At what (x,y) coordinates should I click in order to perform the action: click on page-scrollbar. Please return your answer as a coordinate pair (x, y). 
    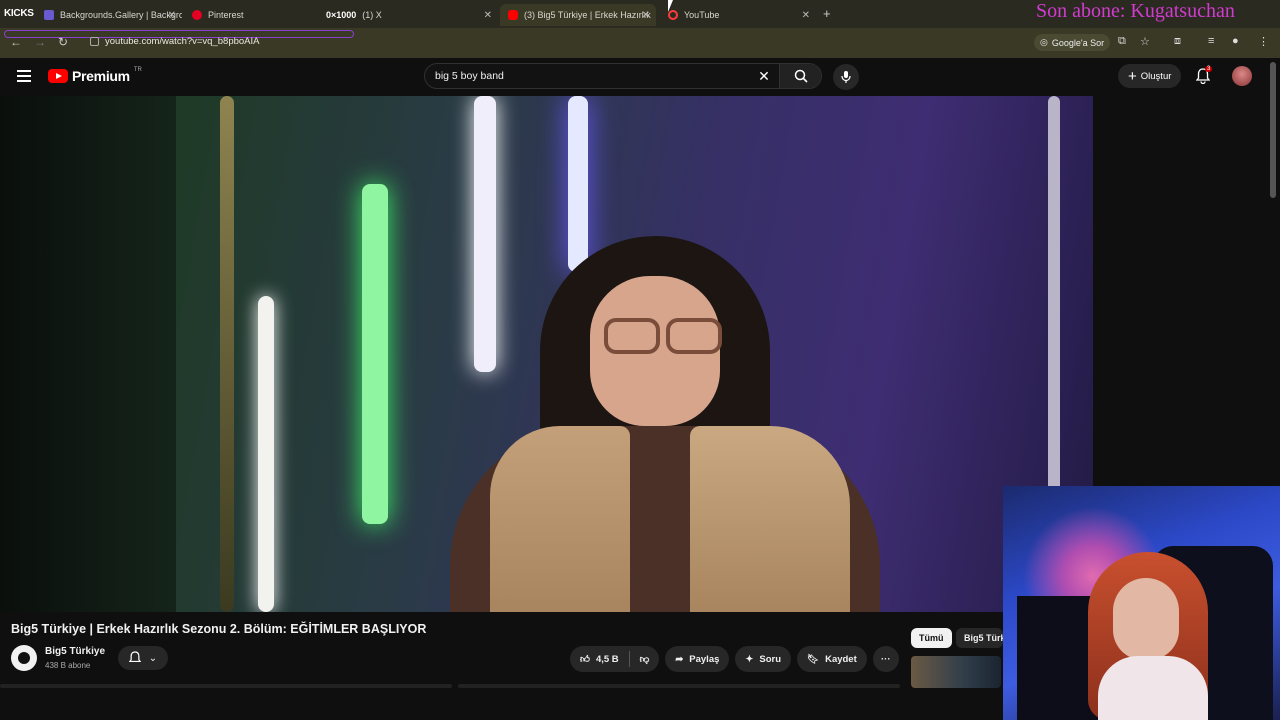
    Looking at the image, I should click on (1273, 130).